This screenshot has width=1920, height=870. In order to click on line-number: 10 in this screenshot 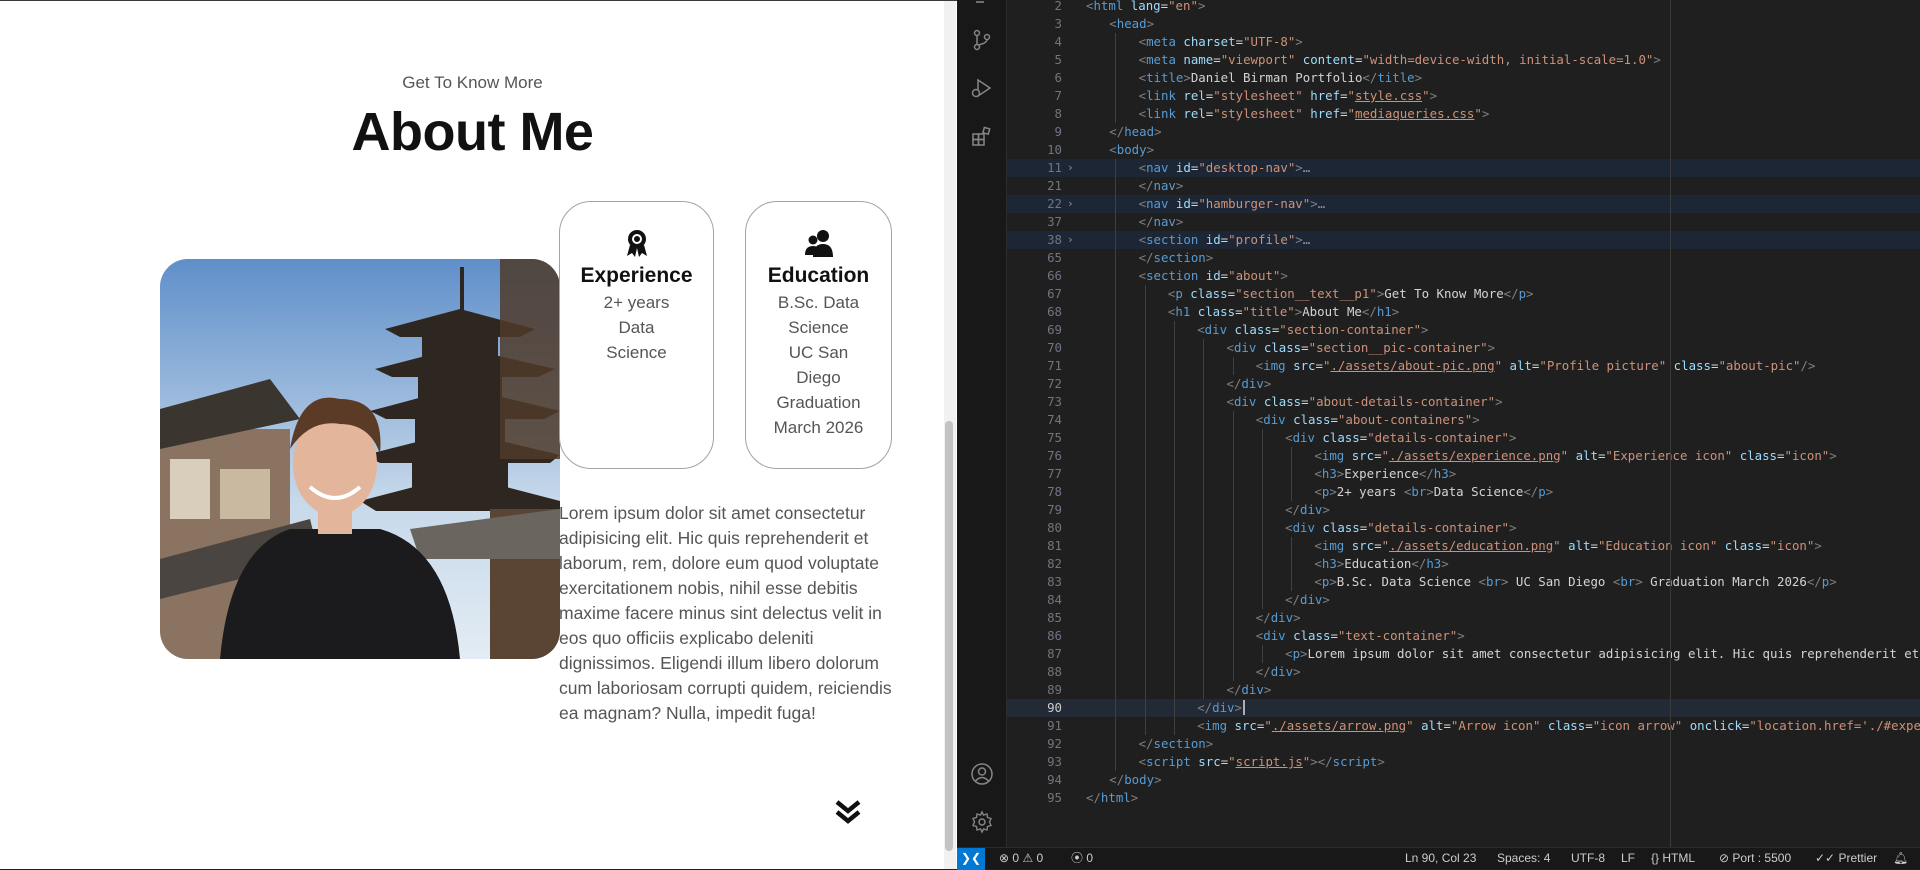, I will do `click(1054, 149)`.